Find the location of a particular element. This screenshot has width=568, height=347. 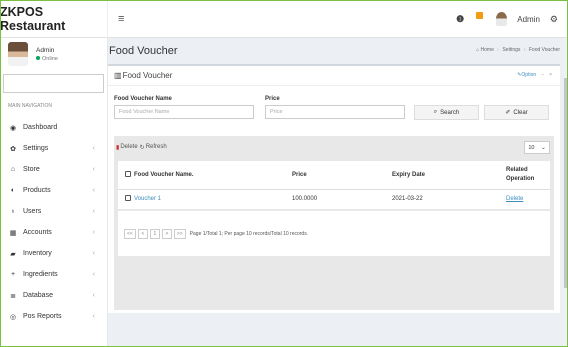

header-right-tools: ❶ Admin ⚙ is located at coordinates (507, 19).